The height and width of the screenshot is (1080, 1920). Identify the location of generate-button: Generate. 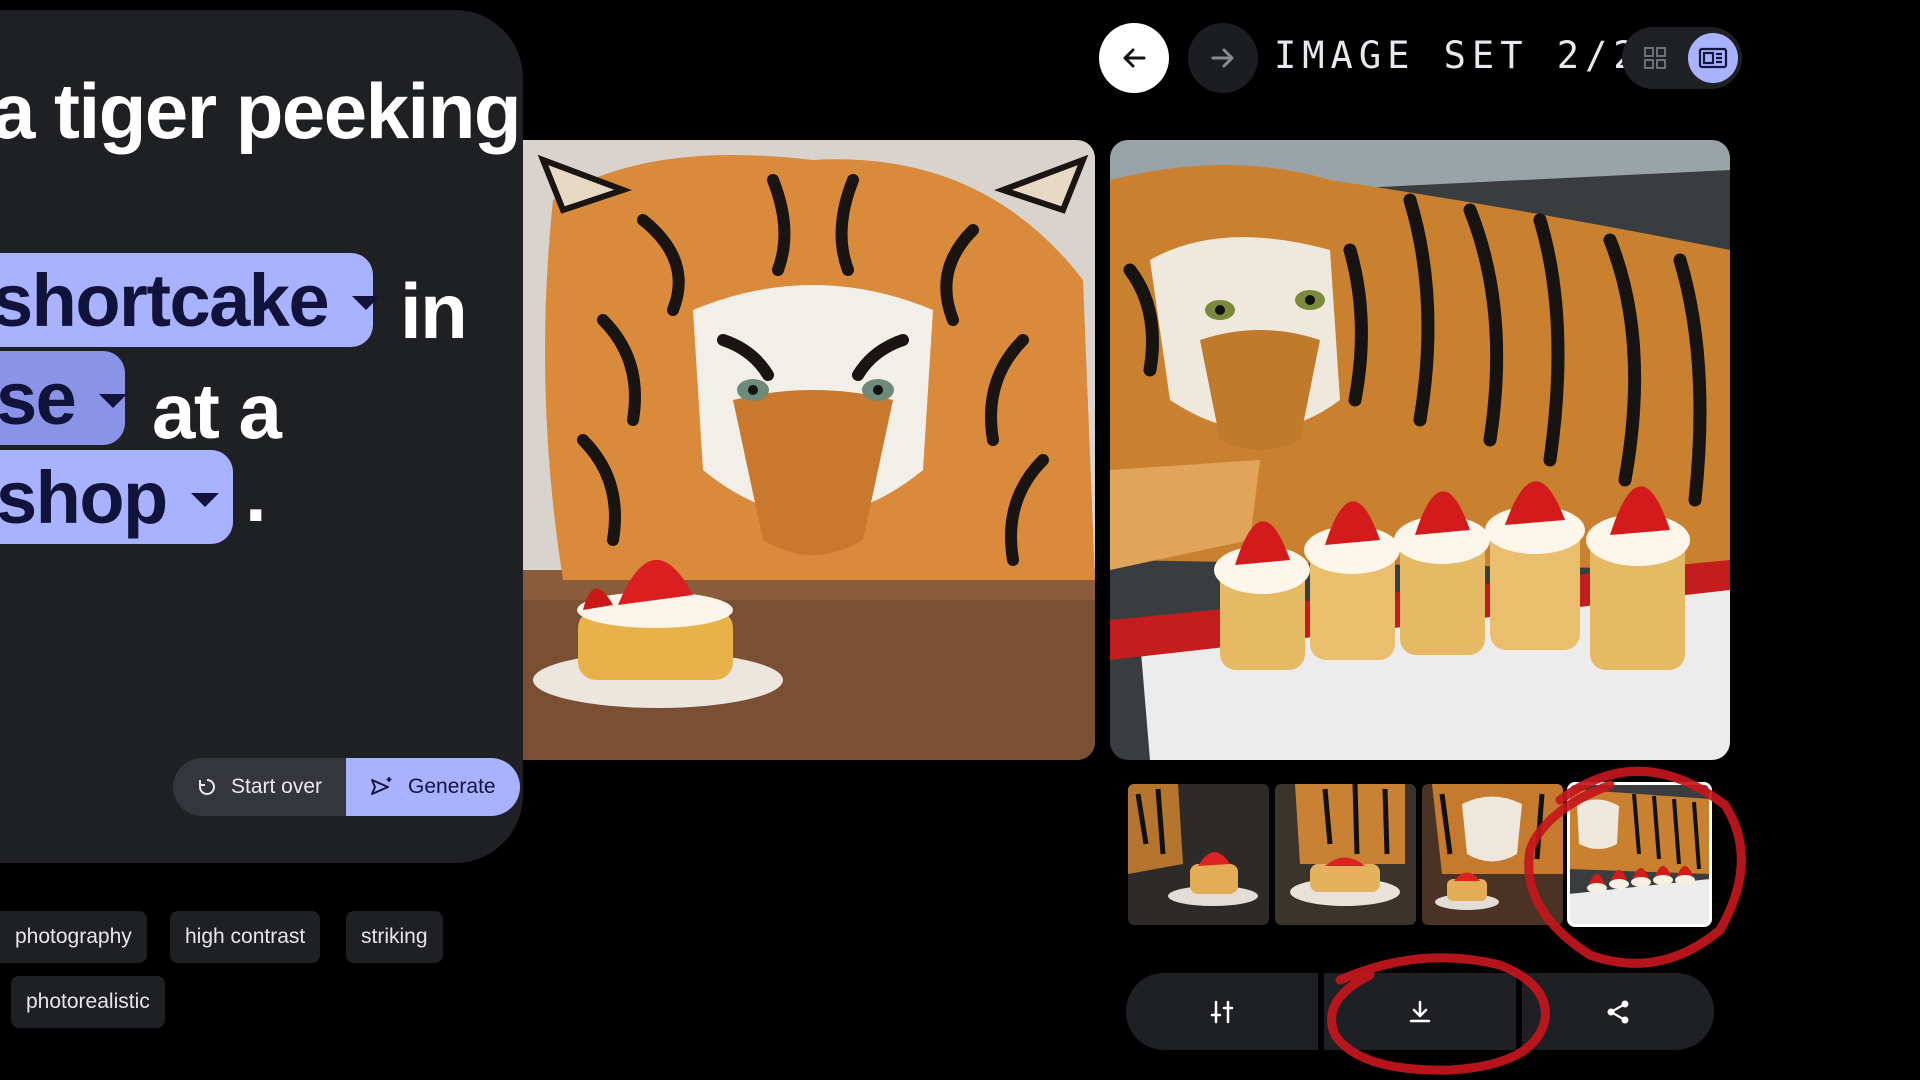
(433, 787).